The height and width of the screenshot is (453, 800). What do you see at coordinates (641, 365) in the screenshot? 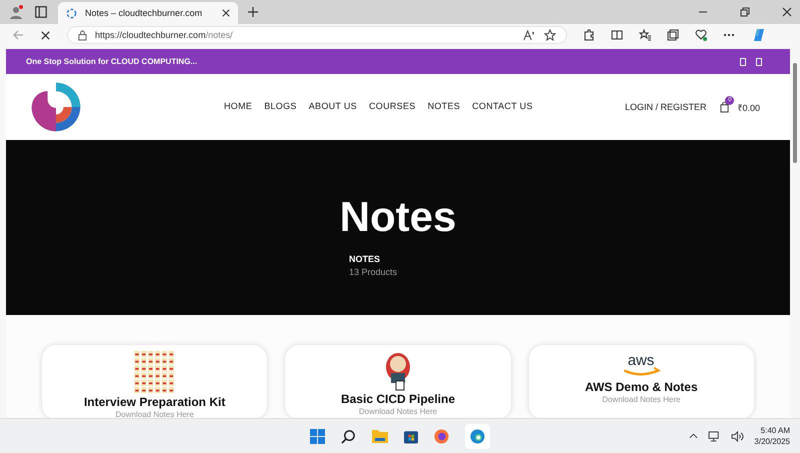
I see `aws-logo: aws` at bounding box center [641, 365].